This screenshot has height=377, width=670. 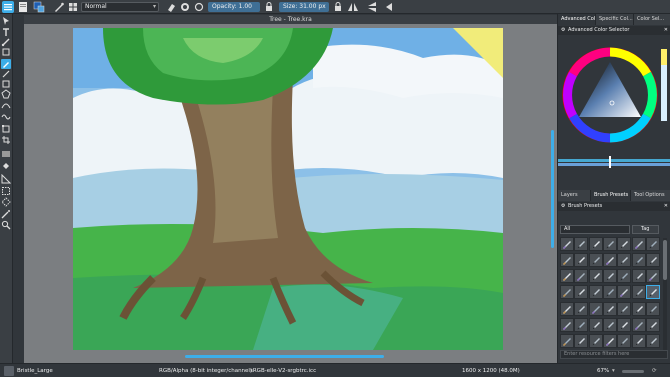 What do you see at coordinates (171, 7) in the screenshot?
I see `eraser-icon` at bounding box center [171, 7].